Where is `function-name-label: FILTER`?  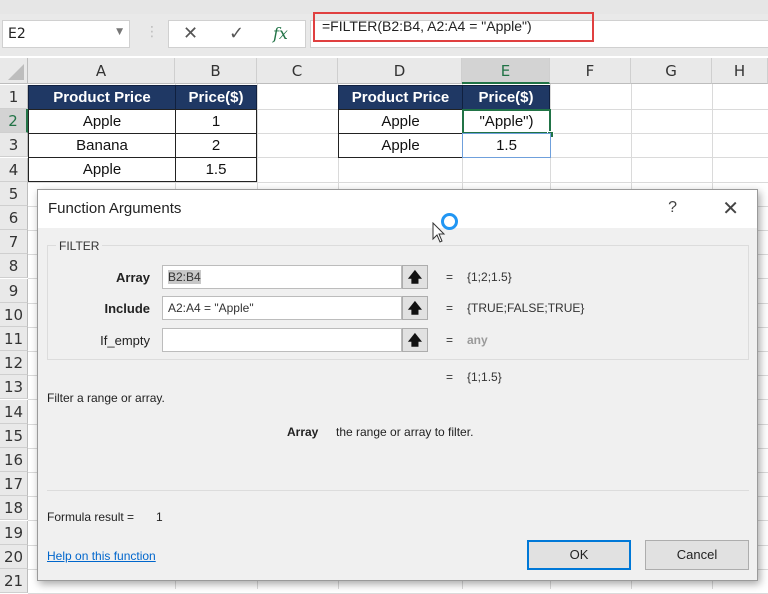 function-name-label: FILTER is located at coordinates (79, 246).